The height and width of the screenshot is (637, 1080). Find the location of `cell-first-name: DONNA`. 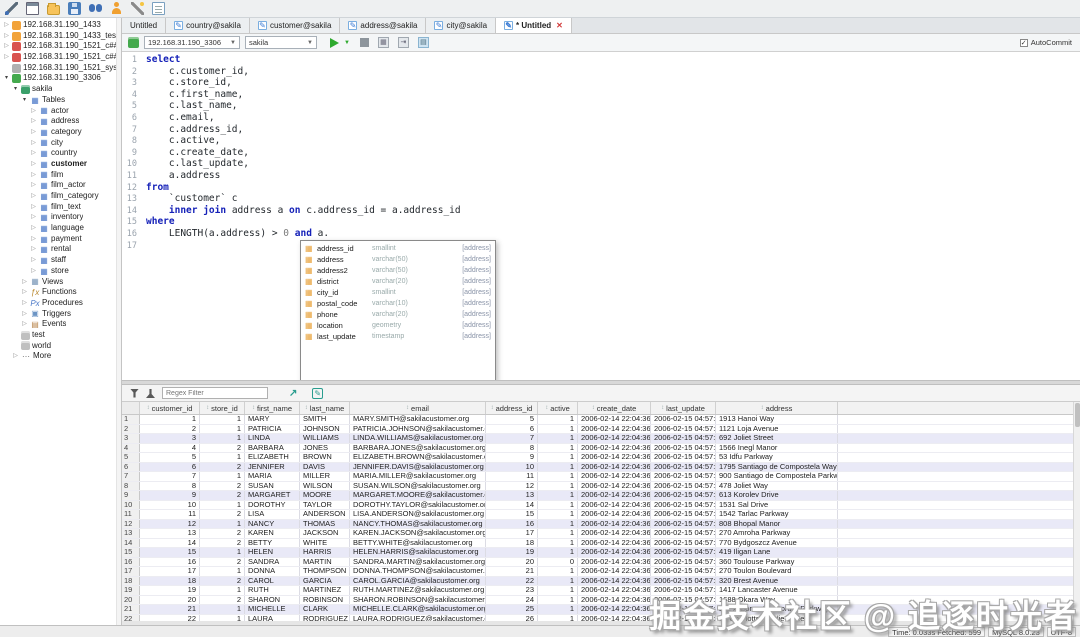

cell-first-name: DONNA is located at coordinates (272, 571).